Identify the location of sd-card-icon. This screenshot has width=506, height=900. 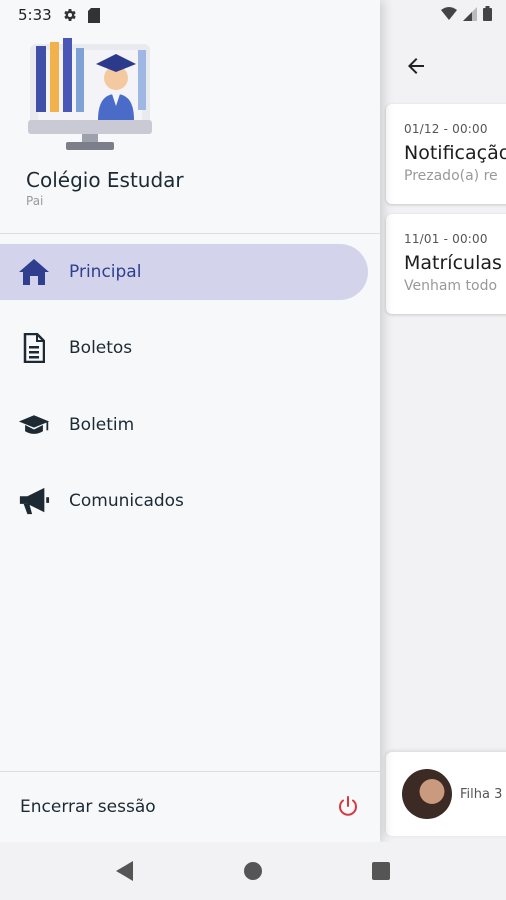
(93, 15).